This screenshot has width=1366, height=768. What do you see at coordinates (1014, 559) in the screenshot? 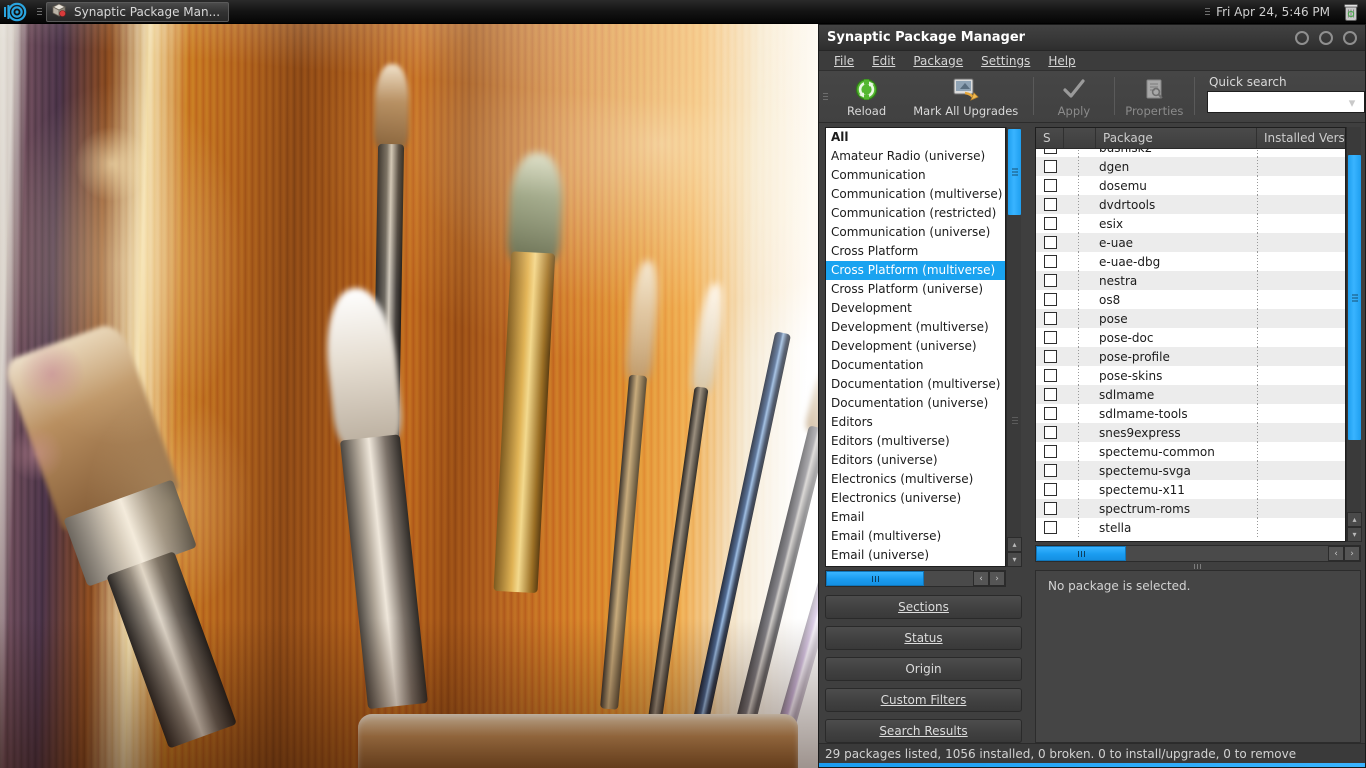
I see `category-scroll-down-button: ▾` at bounding box center [1014, 559].